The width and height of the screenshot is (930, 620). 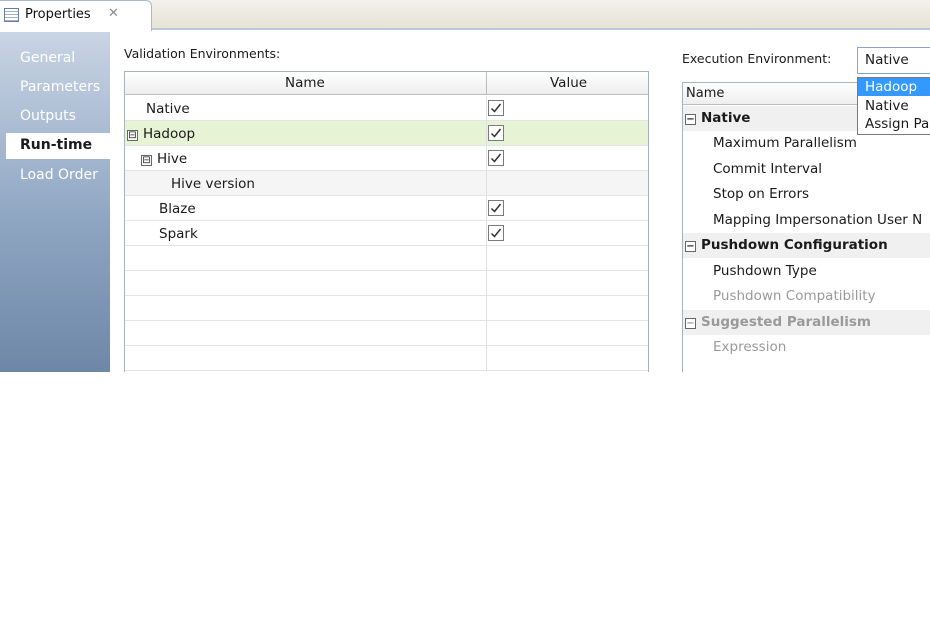 I want to click on dropdown-option-assign-parallelism: Assign Pa, so click(x=894, y=124).